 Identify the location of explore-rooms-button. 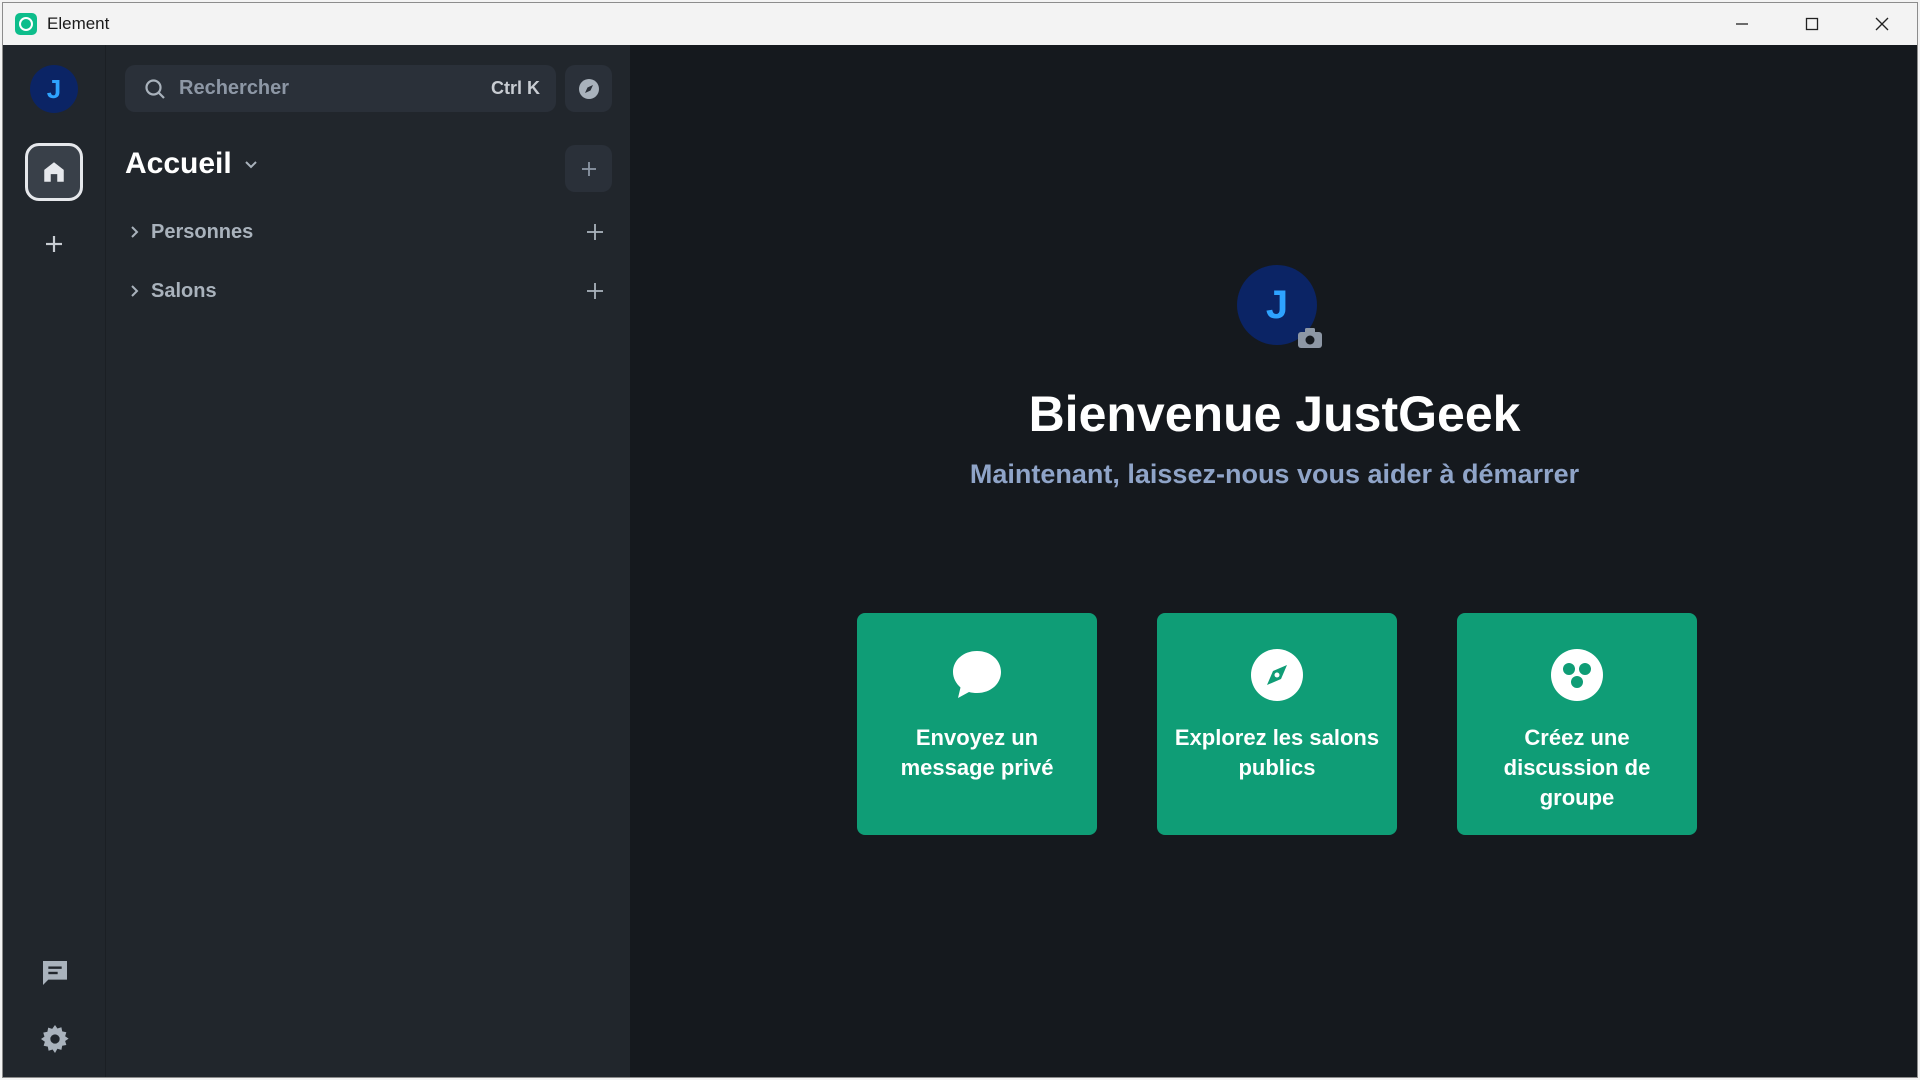
(588, 88).